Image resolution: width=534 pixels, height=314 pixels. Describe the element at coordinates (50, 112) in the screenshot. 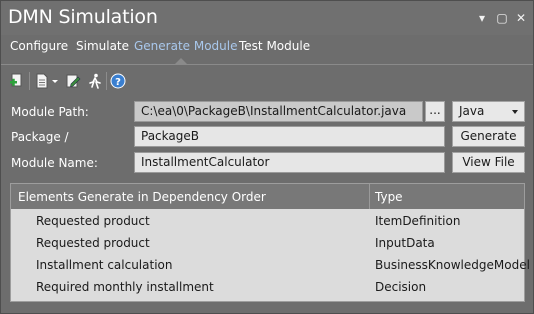

I see `module-path-label: Module Path:` at that location.